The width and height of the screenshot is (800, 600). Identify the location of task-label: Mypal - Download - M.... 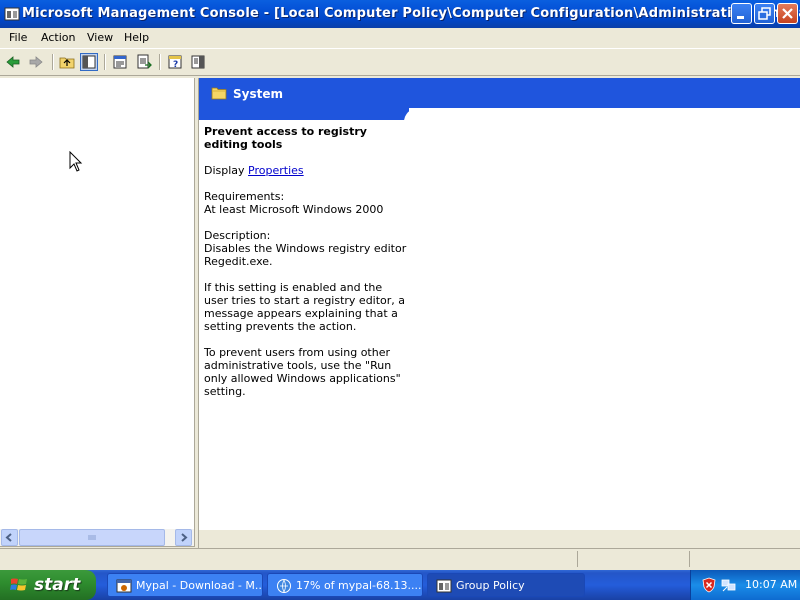
(198, 585).